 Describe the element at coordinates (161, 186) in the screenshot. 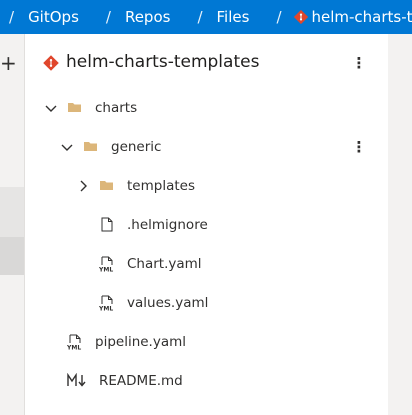

I see `tree-item-label: templates` at that location.